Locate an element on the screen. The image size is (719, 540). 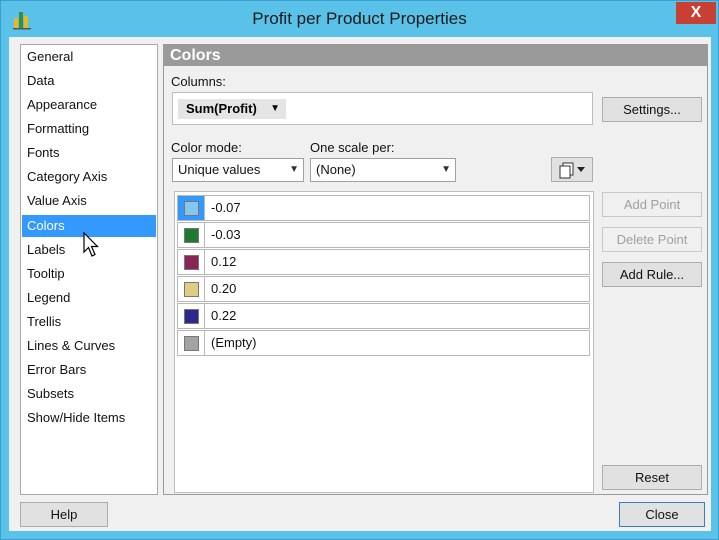
color-row-value: -0.07 is located at coordinates (226, 207).